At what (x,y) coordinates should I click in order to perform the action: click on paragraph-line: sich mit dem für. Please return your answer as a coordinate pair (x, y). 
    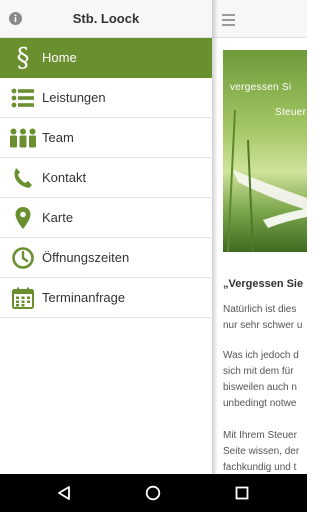
    Looking at the image, I should click on (258, 371).